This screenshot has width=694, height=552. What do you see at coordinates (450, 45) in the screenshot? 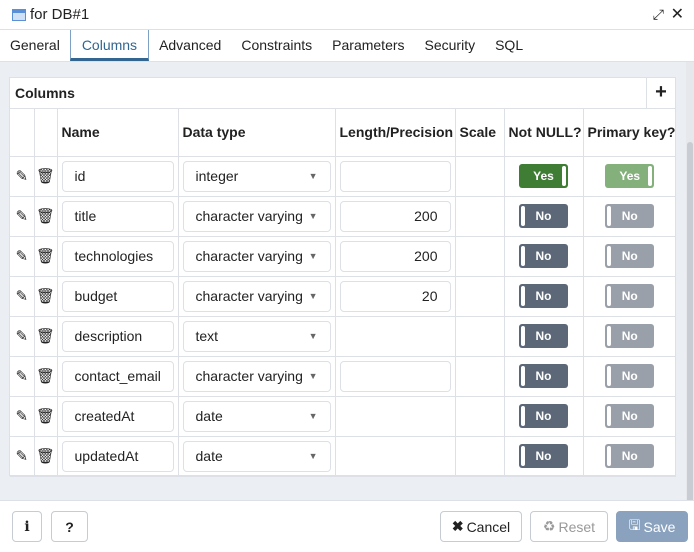
I see `tab-security: Security` at bounding box center [450, 45].